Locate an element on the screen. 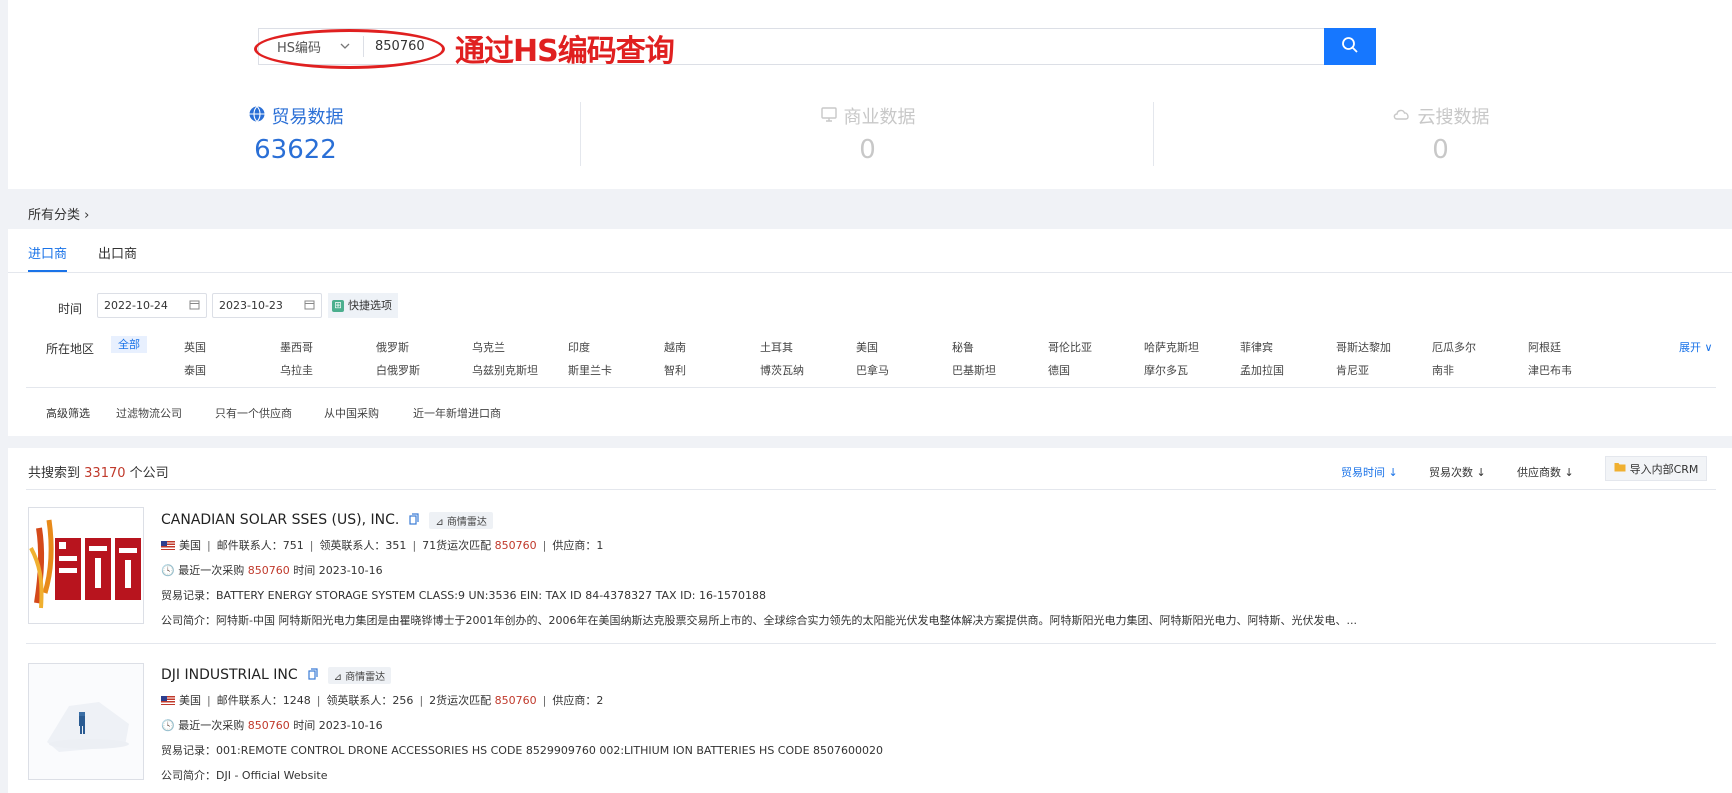  supplier-count: 供应商：2 is located at coordinates (578, 700).